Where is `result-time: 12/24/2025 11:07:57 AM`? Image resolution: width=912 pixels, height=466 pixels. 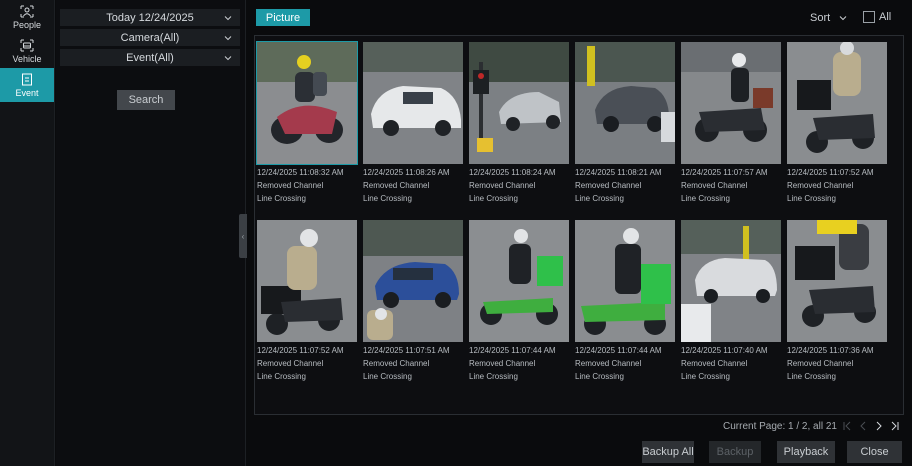 result-time: 12/24/2025 11:07:57 AM is located at coordinates (724, 172).